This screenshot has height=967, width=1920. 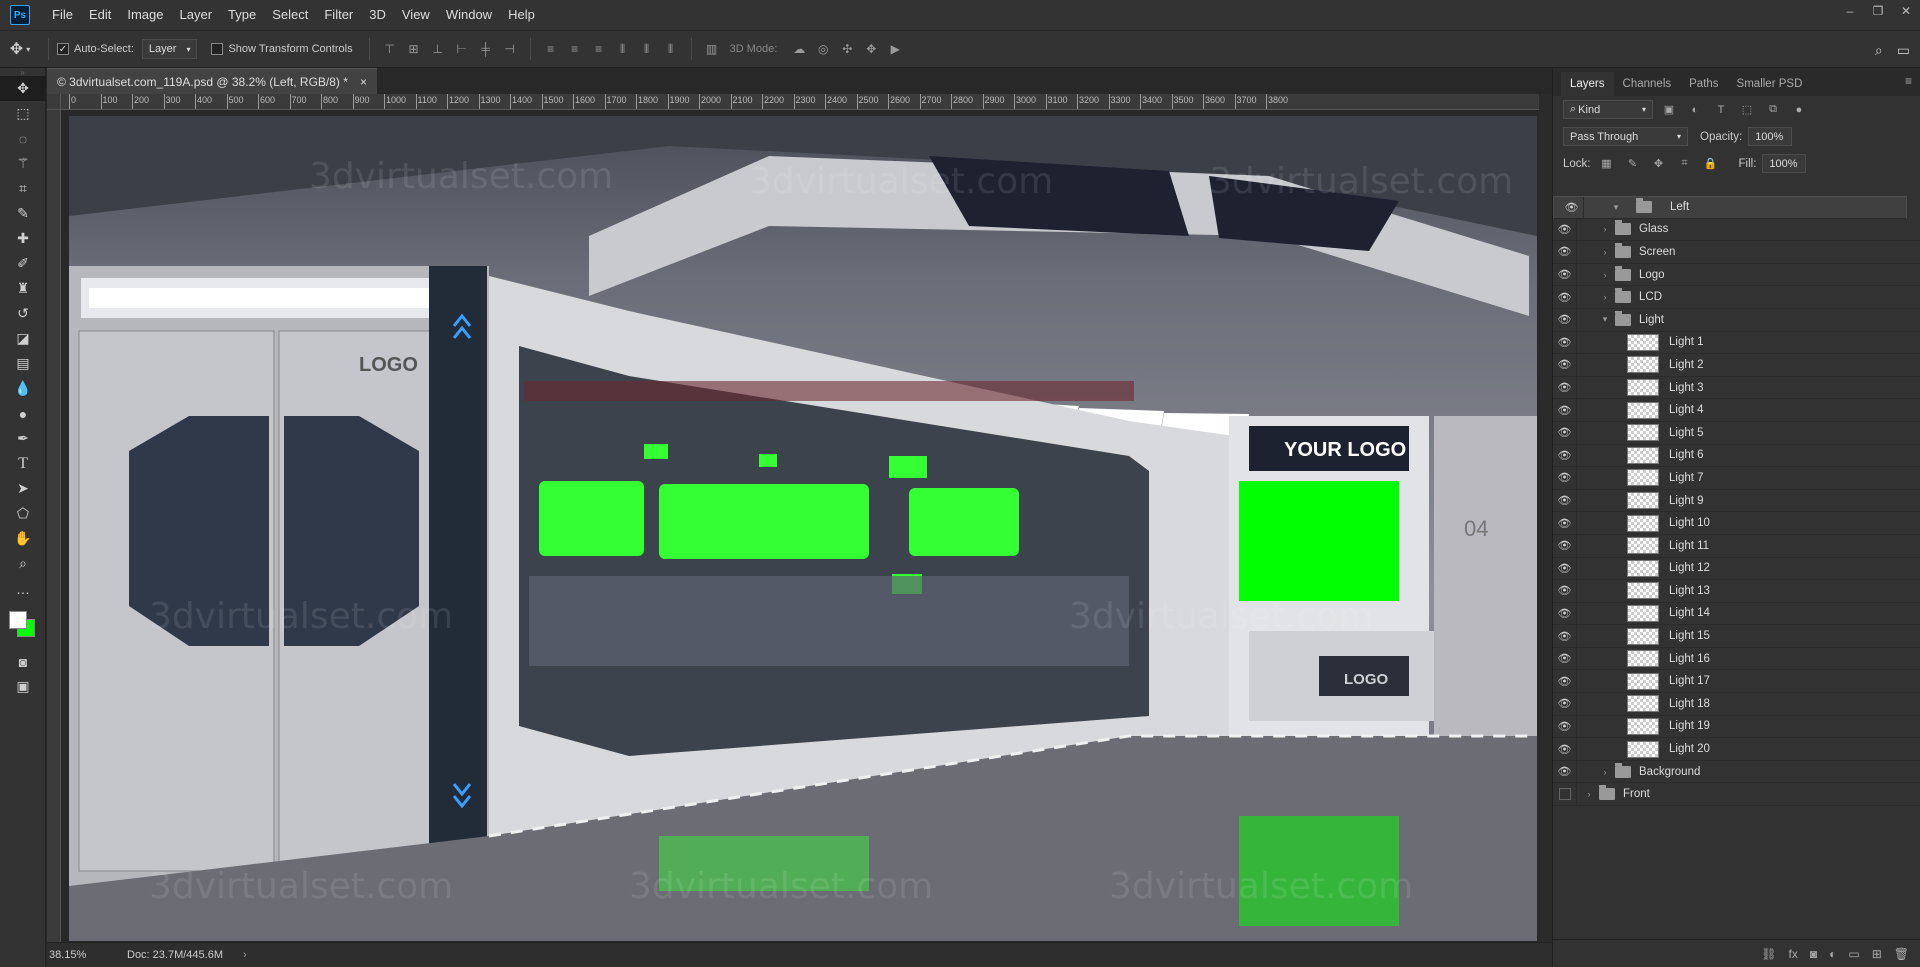 I want to click on history-brush-tool-icon: ↺, so click(x=23, y=313).